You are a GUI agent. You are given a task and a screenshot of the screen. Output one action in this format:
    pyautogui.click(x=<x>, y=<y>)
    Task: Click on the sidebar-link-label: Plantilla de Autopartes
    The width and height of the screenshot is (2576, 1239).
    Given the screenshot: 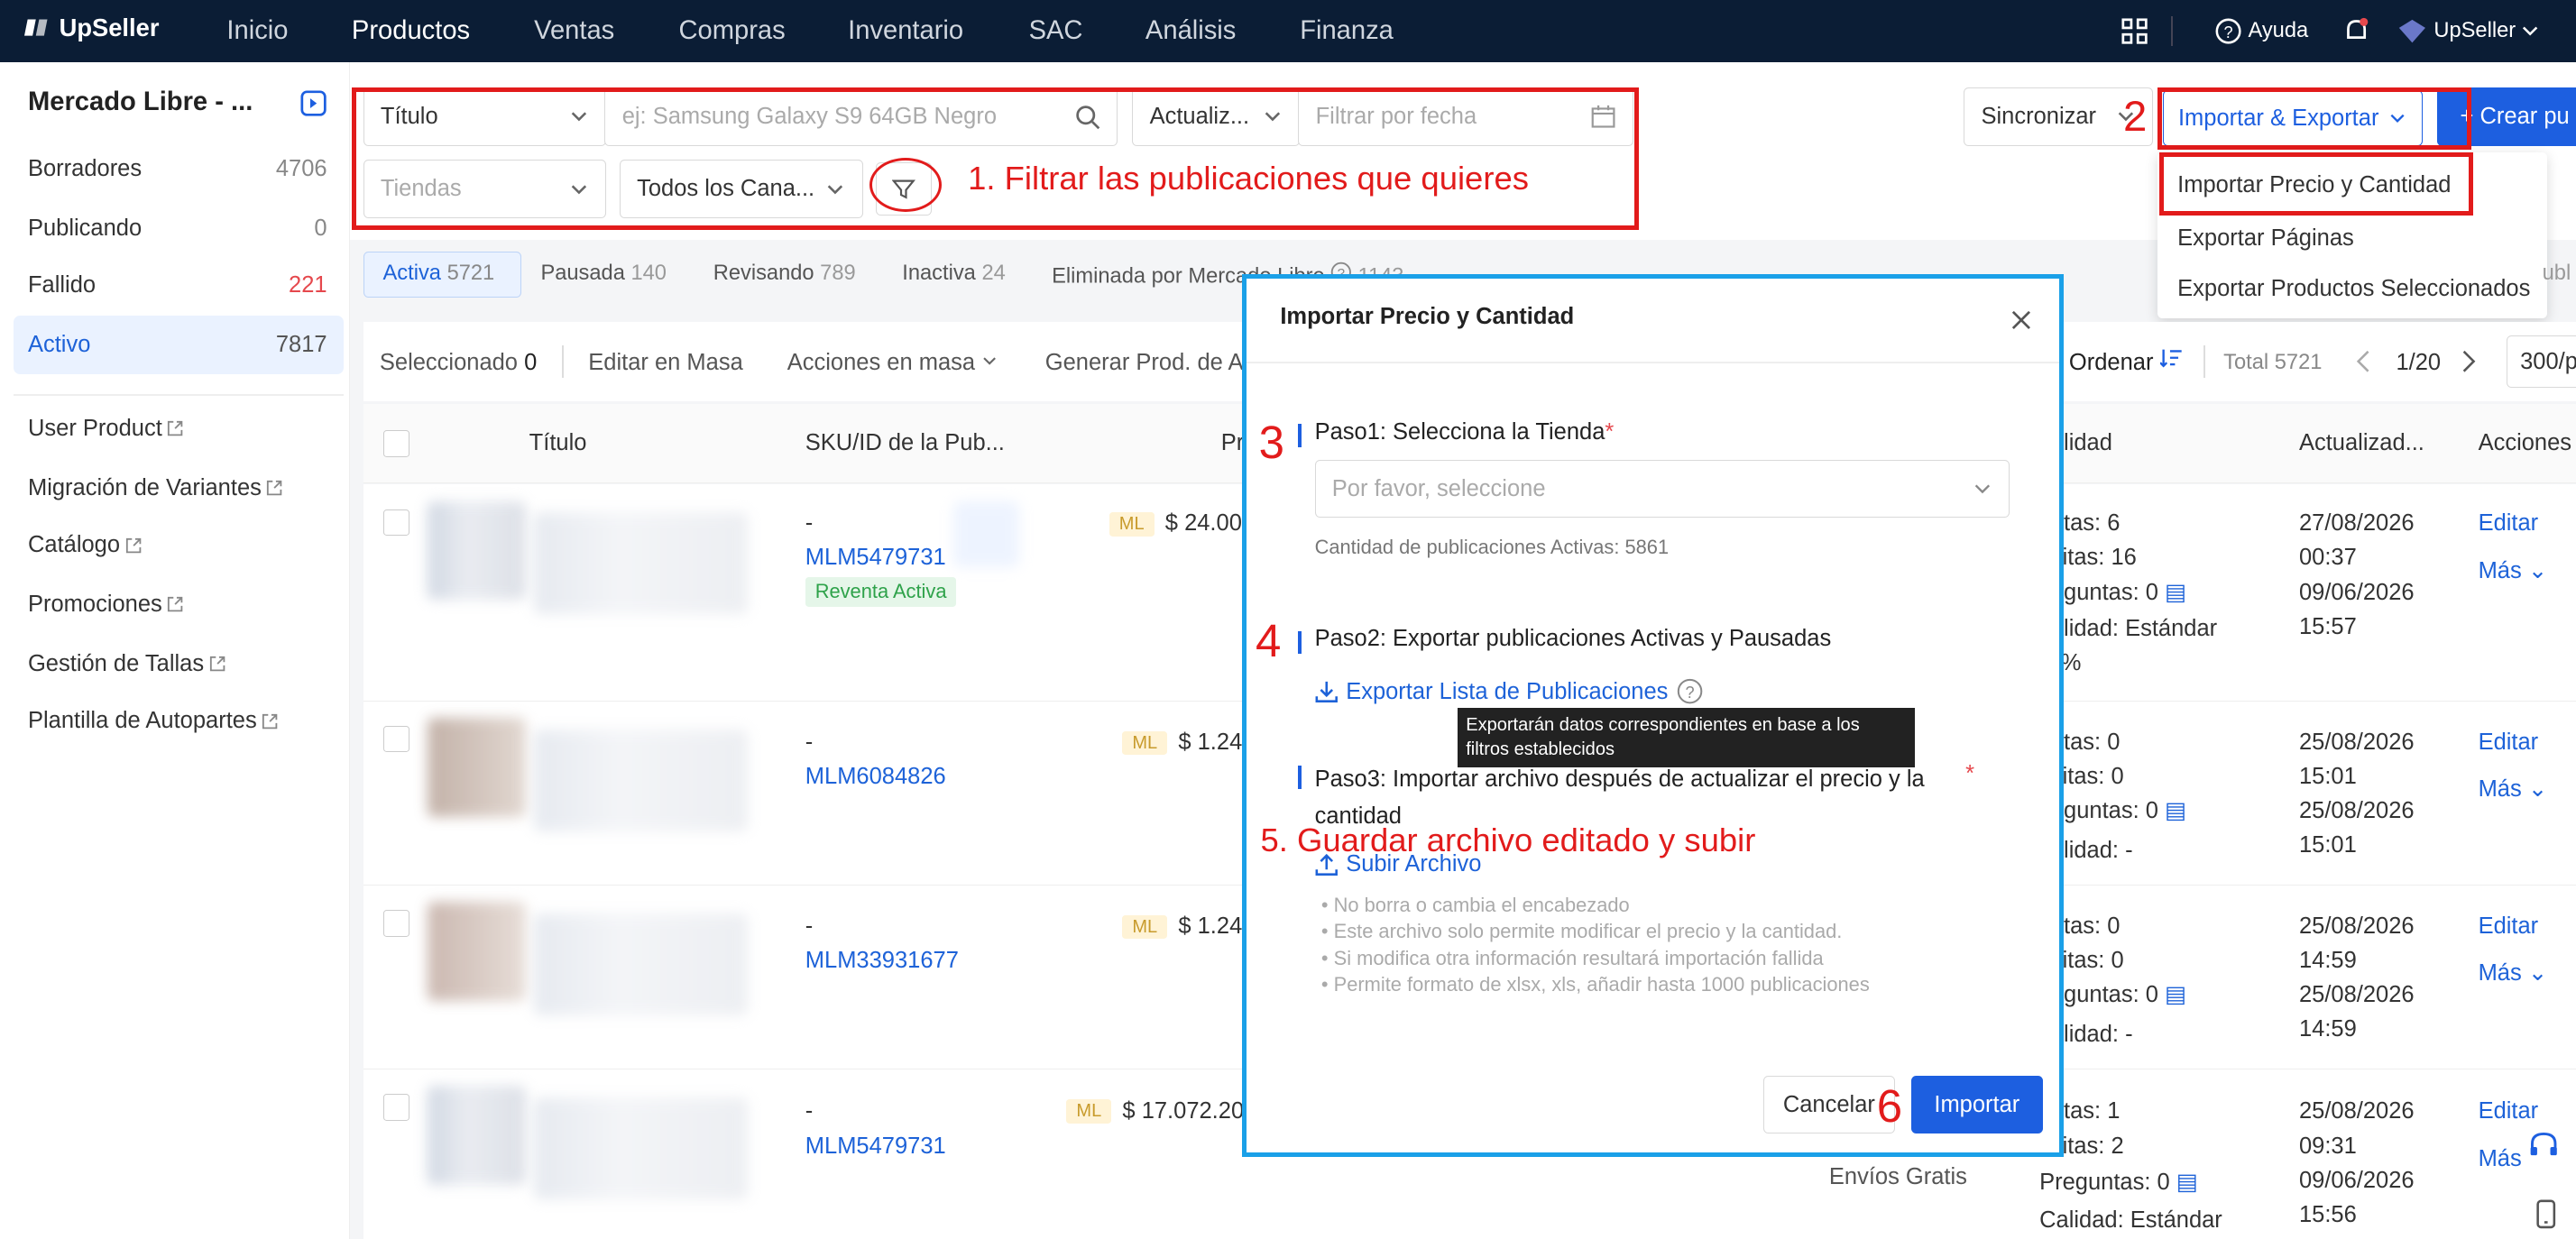 What is the action you would take?
    pyautogui.click(x=142, y=721)
    